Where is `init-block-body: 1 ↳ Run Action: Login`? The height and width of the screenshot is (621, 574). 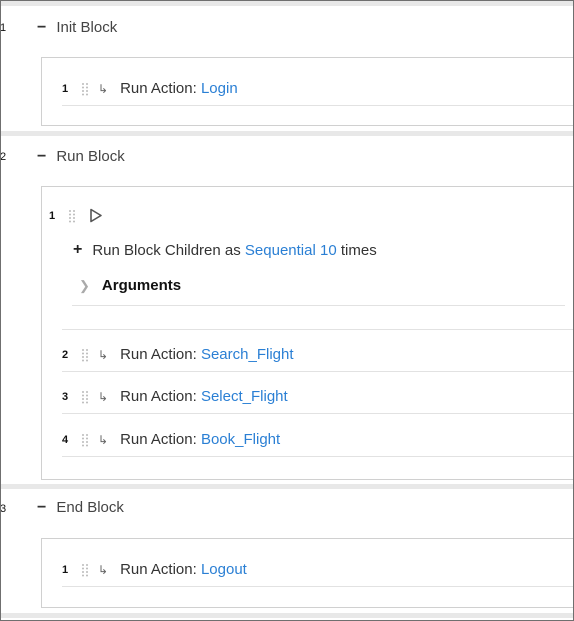 init-block-body: 1 ↳ Run Action: Login is located at coordinates (307, 91).